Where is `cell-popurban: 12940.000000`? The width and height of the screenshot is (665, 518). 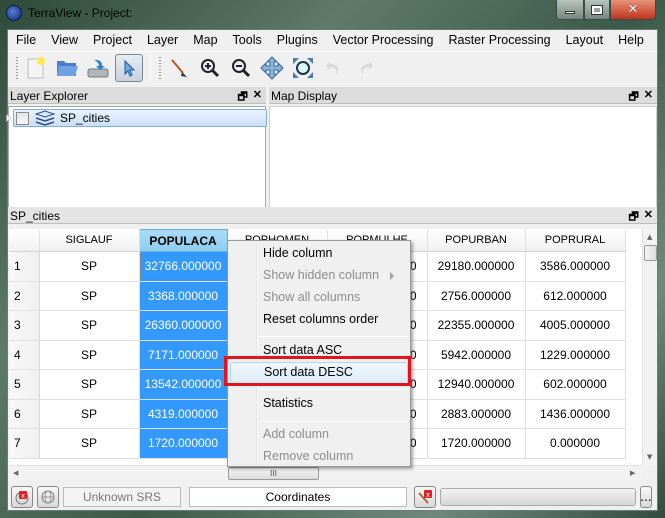
cell-popurban: 12940.000000 is located at coordinates (476, 384).